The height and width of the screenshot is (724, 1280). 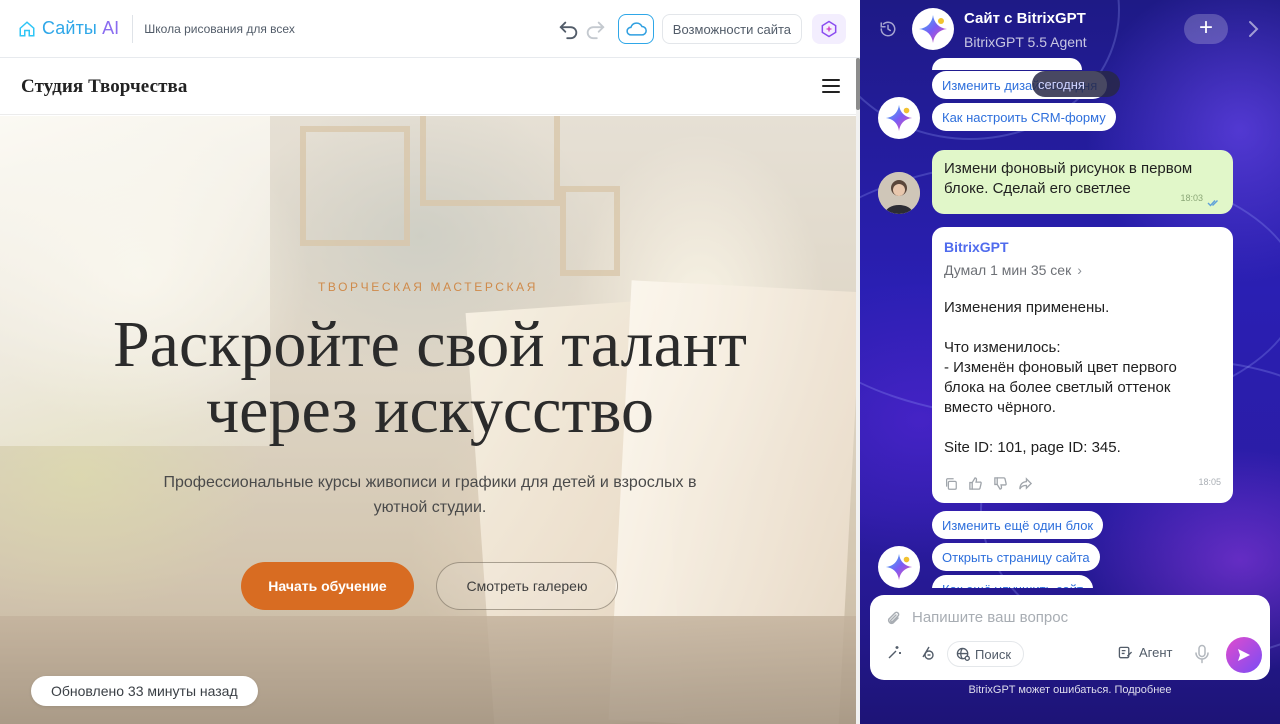 What do you see at coordinates (1206, 29) in the screenshot?
I see `new-chat-button: +` at bounding box center [1206, 29].